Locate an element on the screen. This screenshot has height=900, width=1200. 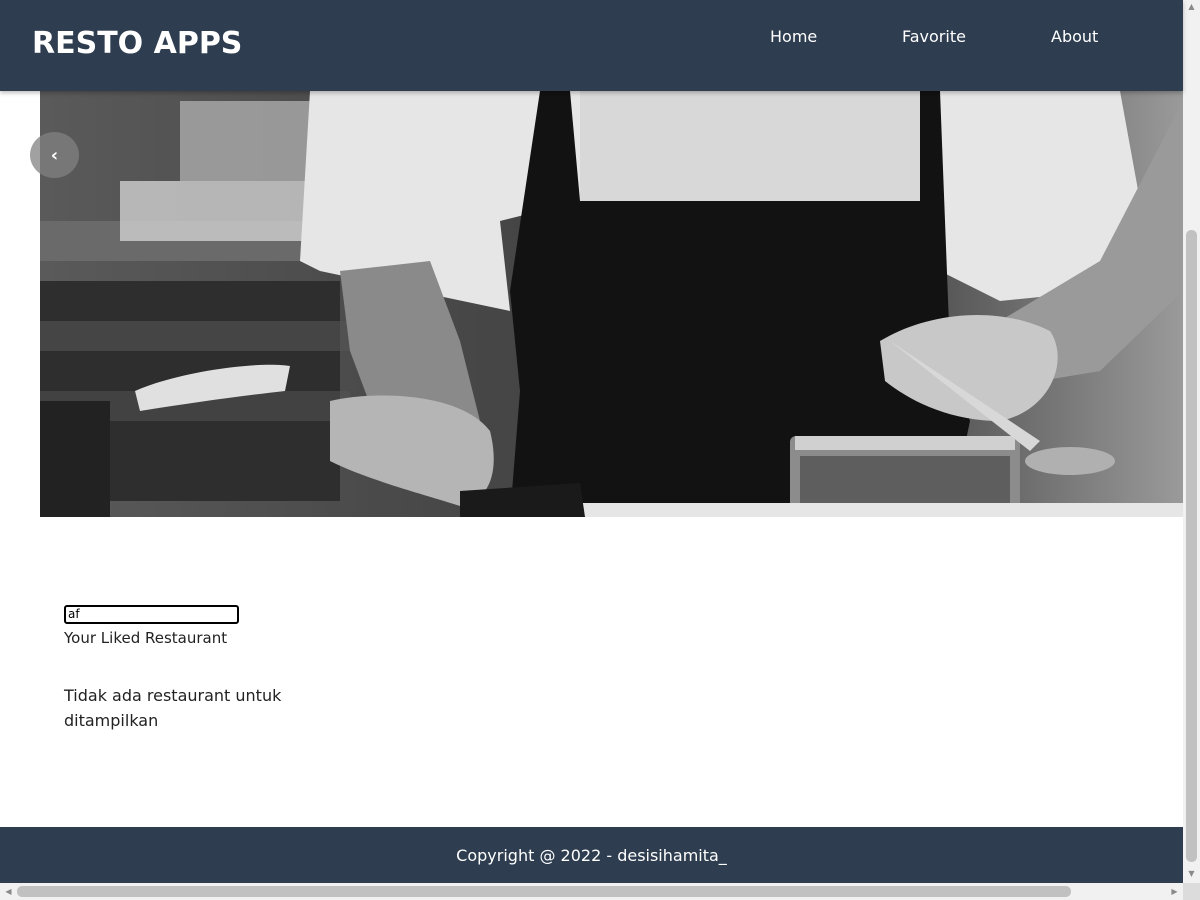
search-input is located at coordinates (151, 614).